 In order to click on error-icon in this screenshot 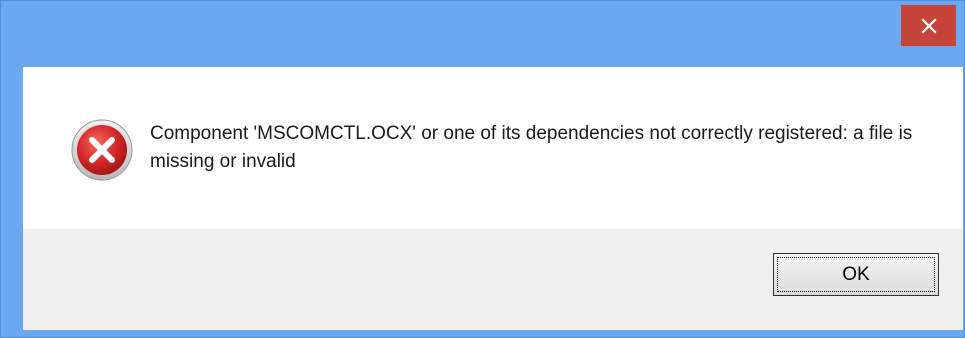, I will do `click(102, 150)`.